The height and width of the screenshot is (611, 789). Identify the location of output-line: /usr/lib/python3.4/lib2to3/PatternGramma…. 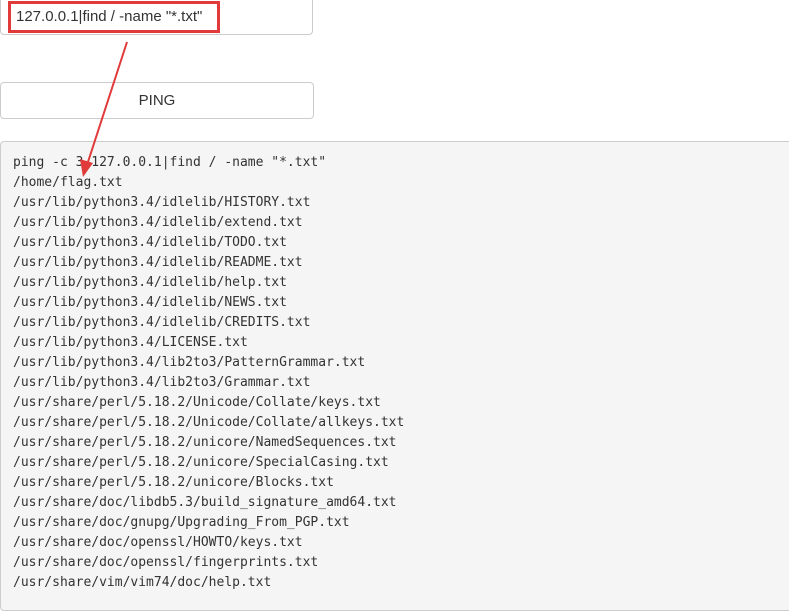
(189, 362).